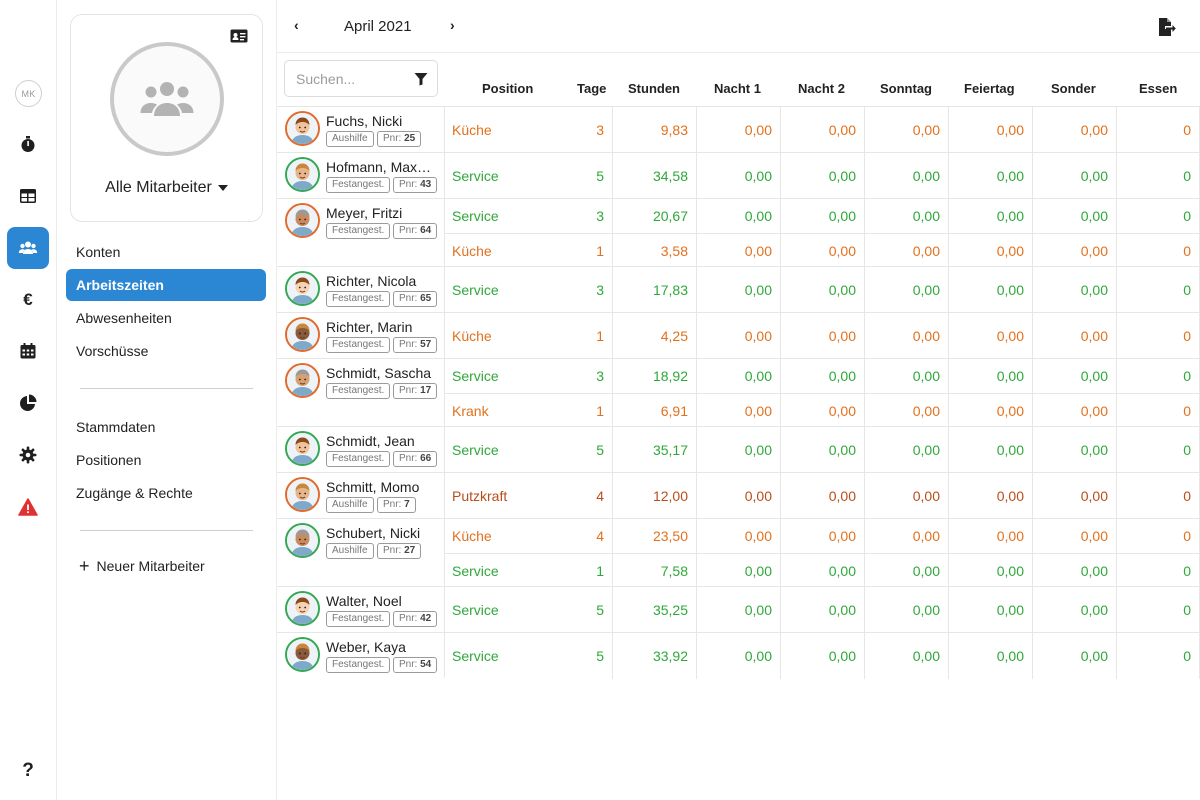  I want to click on position-row: Krank 1 6,91 0,00 0,00 0,00 0,00 0,00 0, so click(822, 410).